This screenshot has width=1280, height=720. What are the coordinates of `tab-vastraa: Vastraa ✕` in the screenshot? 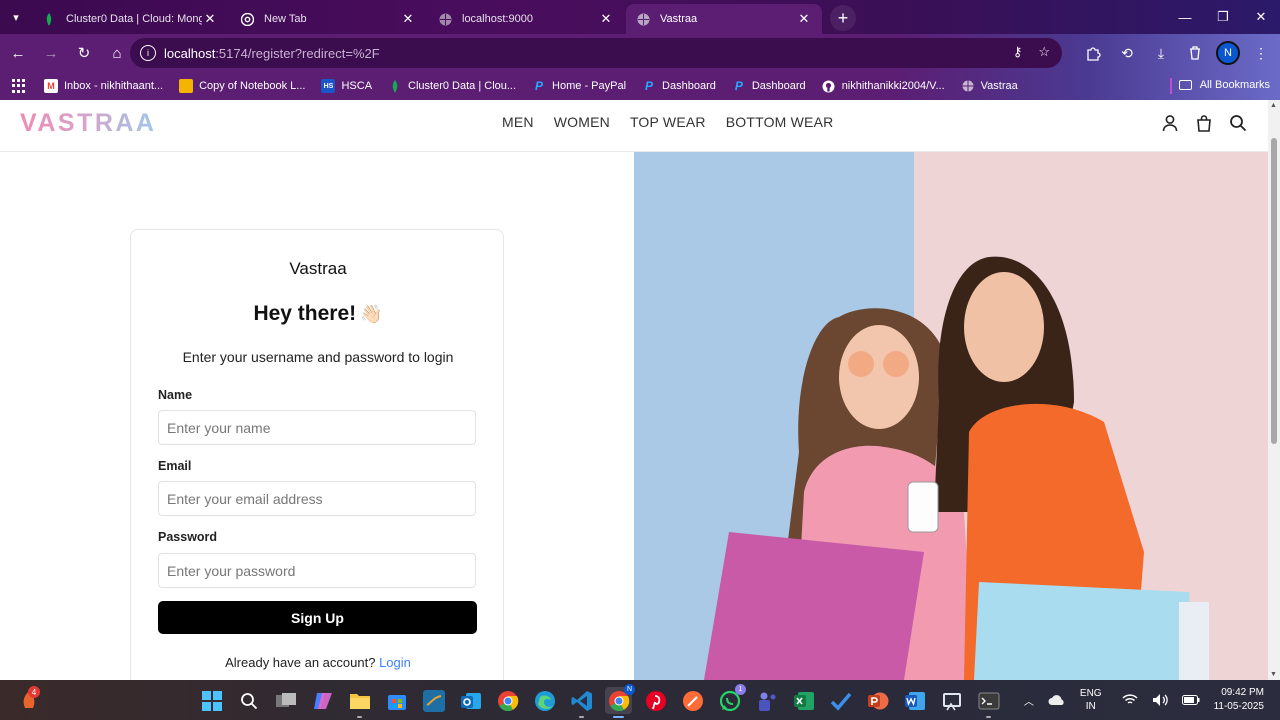 It's located at (724, 19).